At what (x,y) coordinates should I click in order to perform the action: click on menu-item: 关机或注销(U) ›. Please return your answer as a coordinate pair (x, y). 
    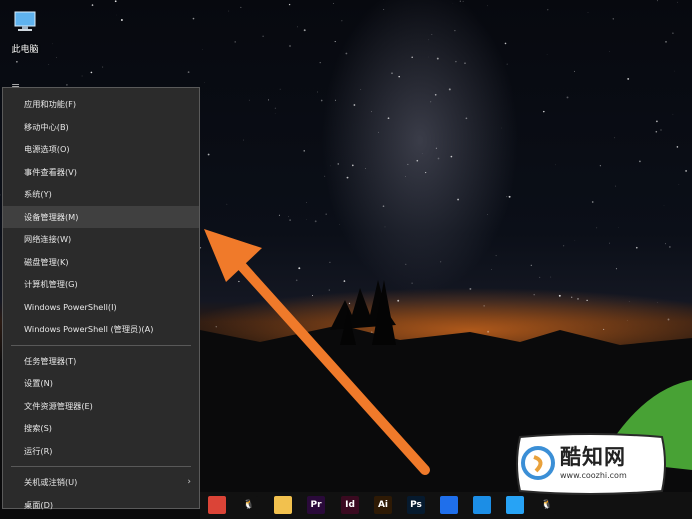
    Looking at the image, I should click on (101, 482).